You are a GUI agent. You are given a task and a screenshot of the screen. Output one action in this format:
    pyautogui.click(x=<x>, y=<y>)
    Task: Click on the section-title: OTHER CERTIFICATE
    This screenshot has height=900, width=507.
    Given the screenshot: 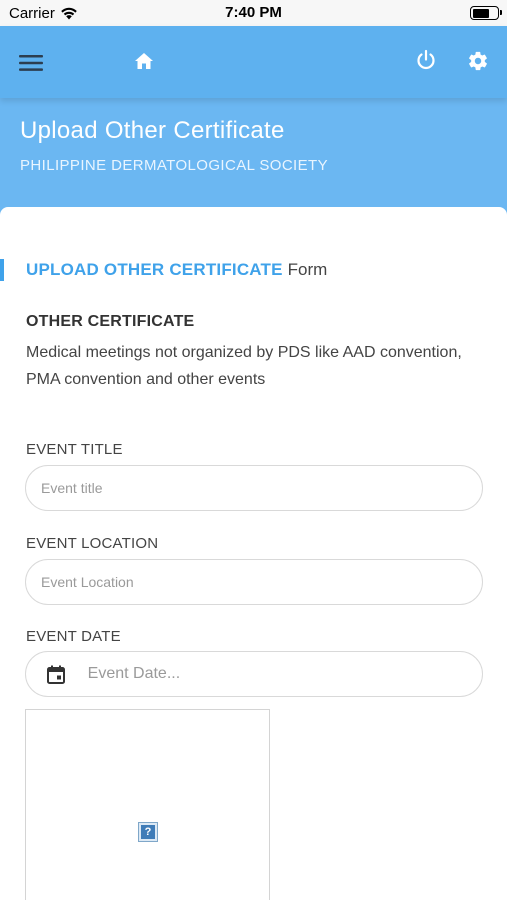 What is the action you would take?
    pyautogui.click(x=110, y=321)
    